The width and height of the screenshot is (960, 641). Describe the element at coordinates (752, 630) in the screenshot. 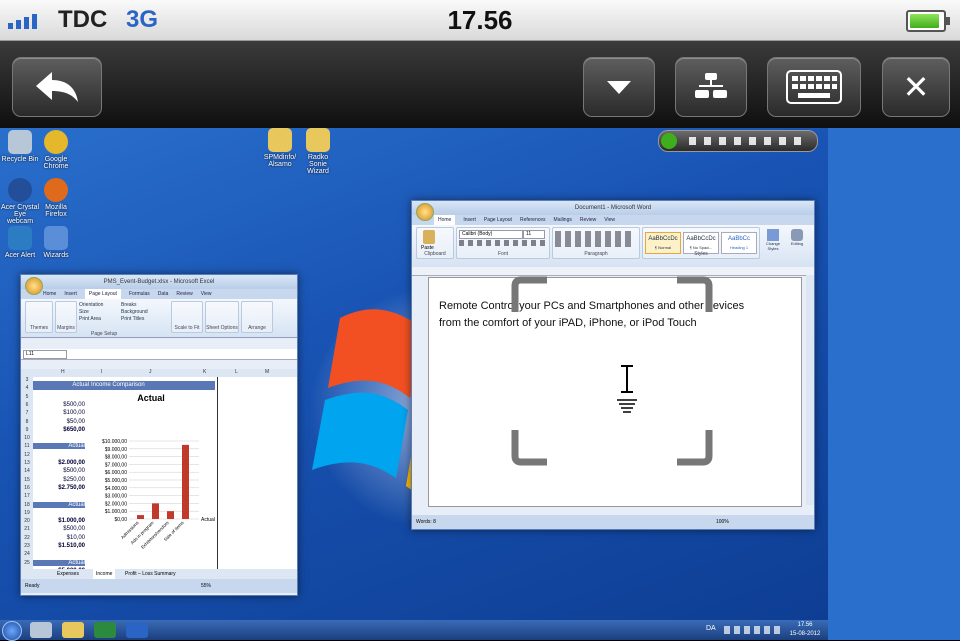

I see `system-tray-icons` at that location.